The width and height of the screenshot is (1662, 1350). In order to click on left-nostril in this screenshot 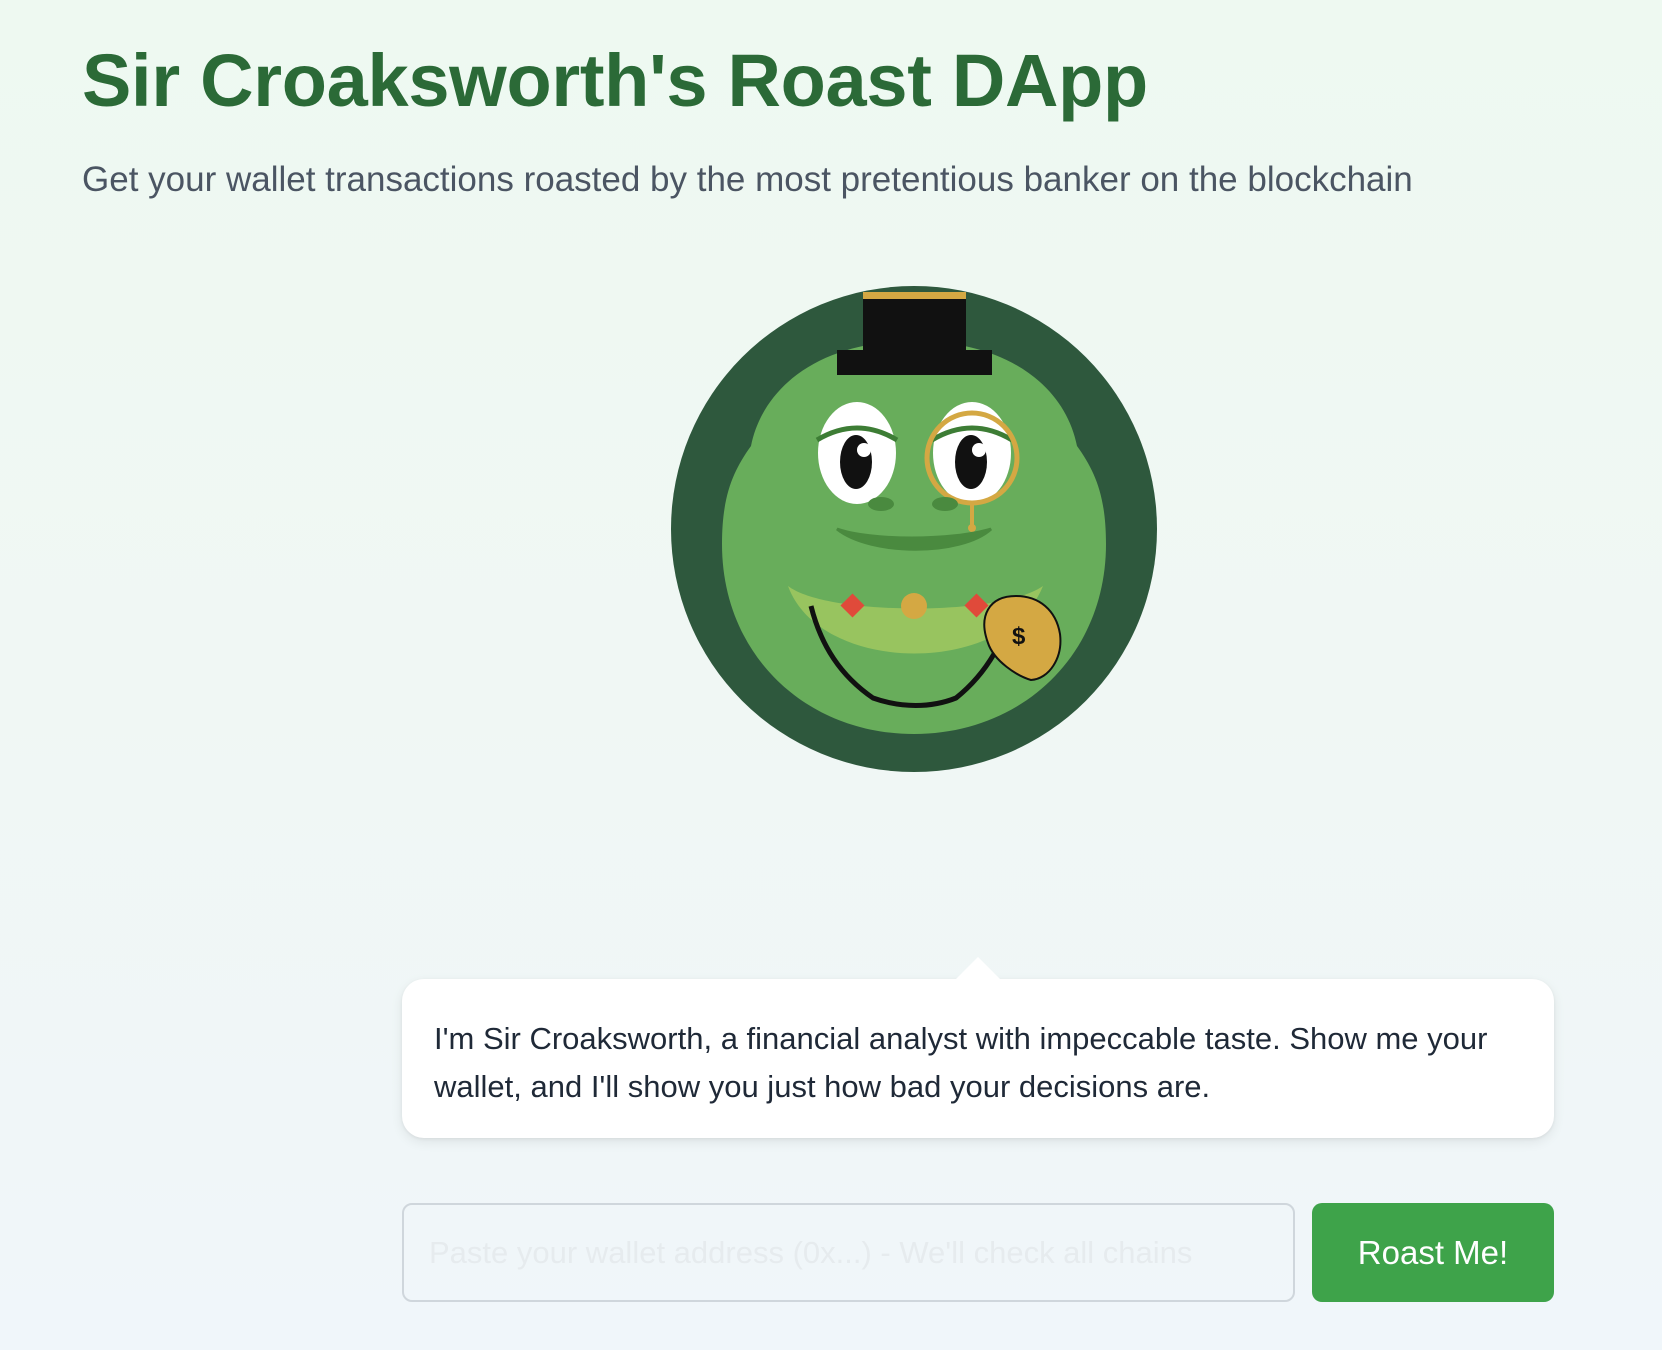, I will do `click(881, 504)`.